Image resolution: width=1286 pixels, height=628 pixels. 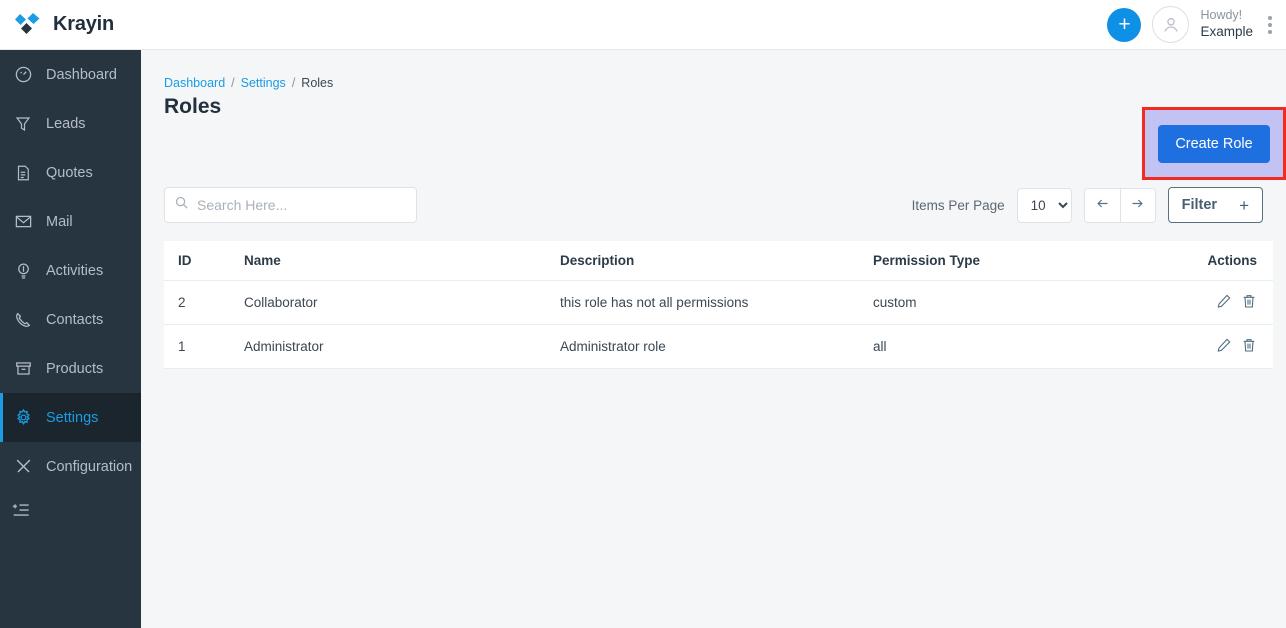 I want to click on arrow-right-icon, so click(x=1137, y=205).